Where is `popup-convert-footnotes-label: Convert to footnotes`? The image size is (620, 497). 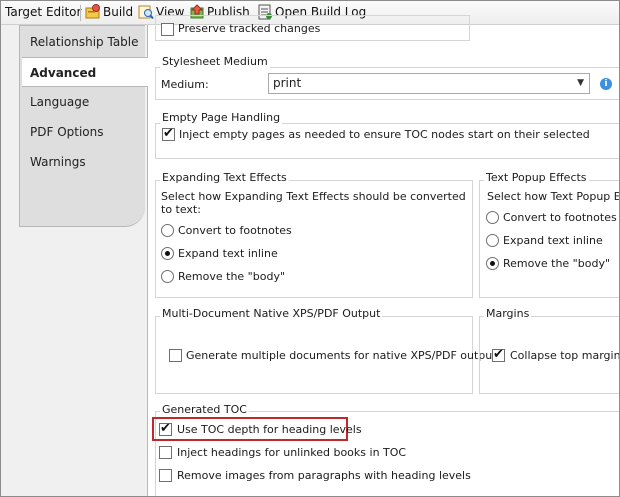 popup-convert-footnotes-label: Convert to footnotes is located at coordinates (560, 217).